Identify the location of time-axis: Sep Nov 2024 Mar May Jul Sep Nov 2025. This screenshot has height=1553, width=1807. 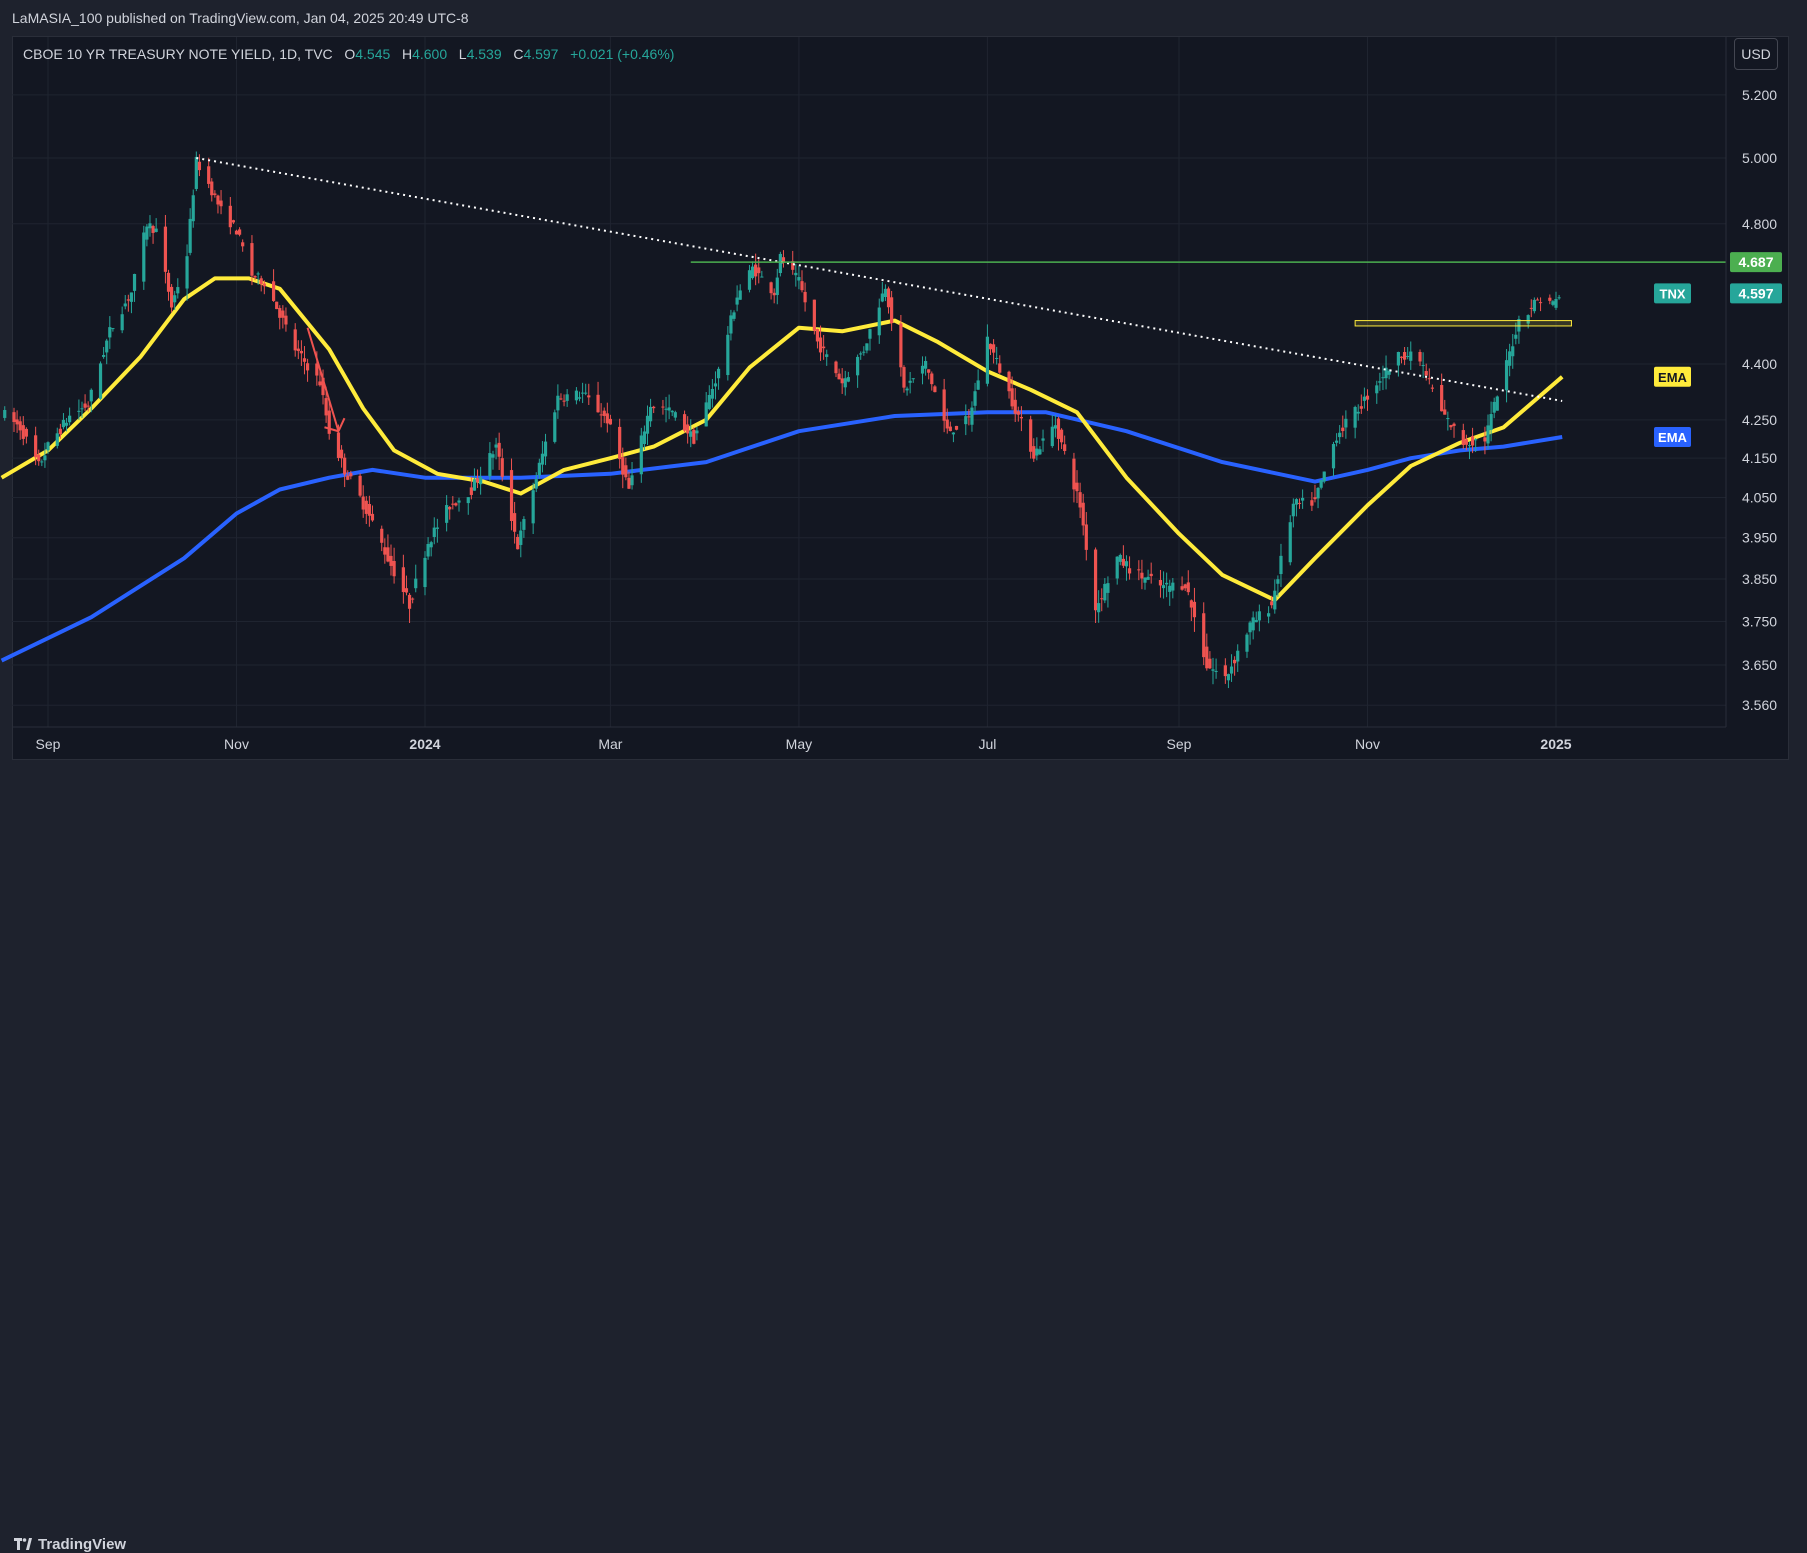
(869, 739).